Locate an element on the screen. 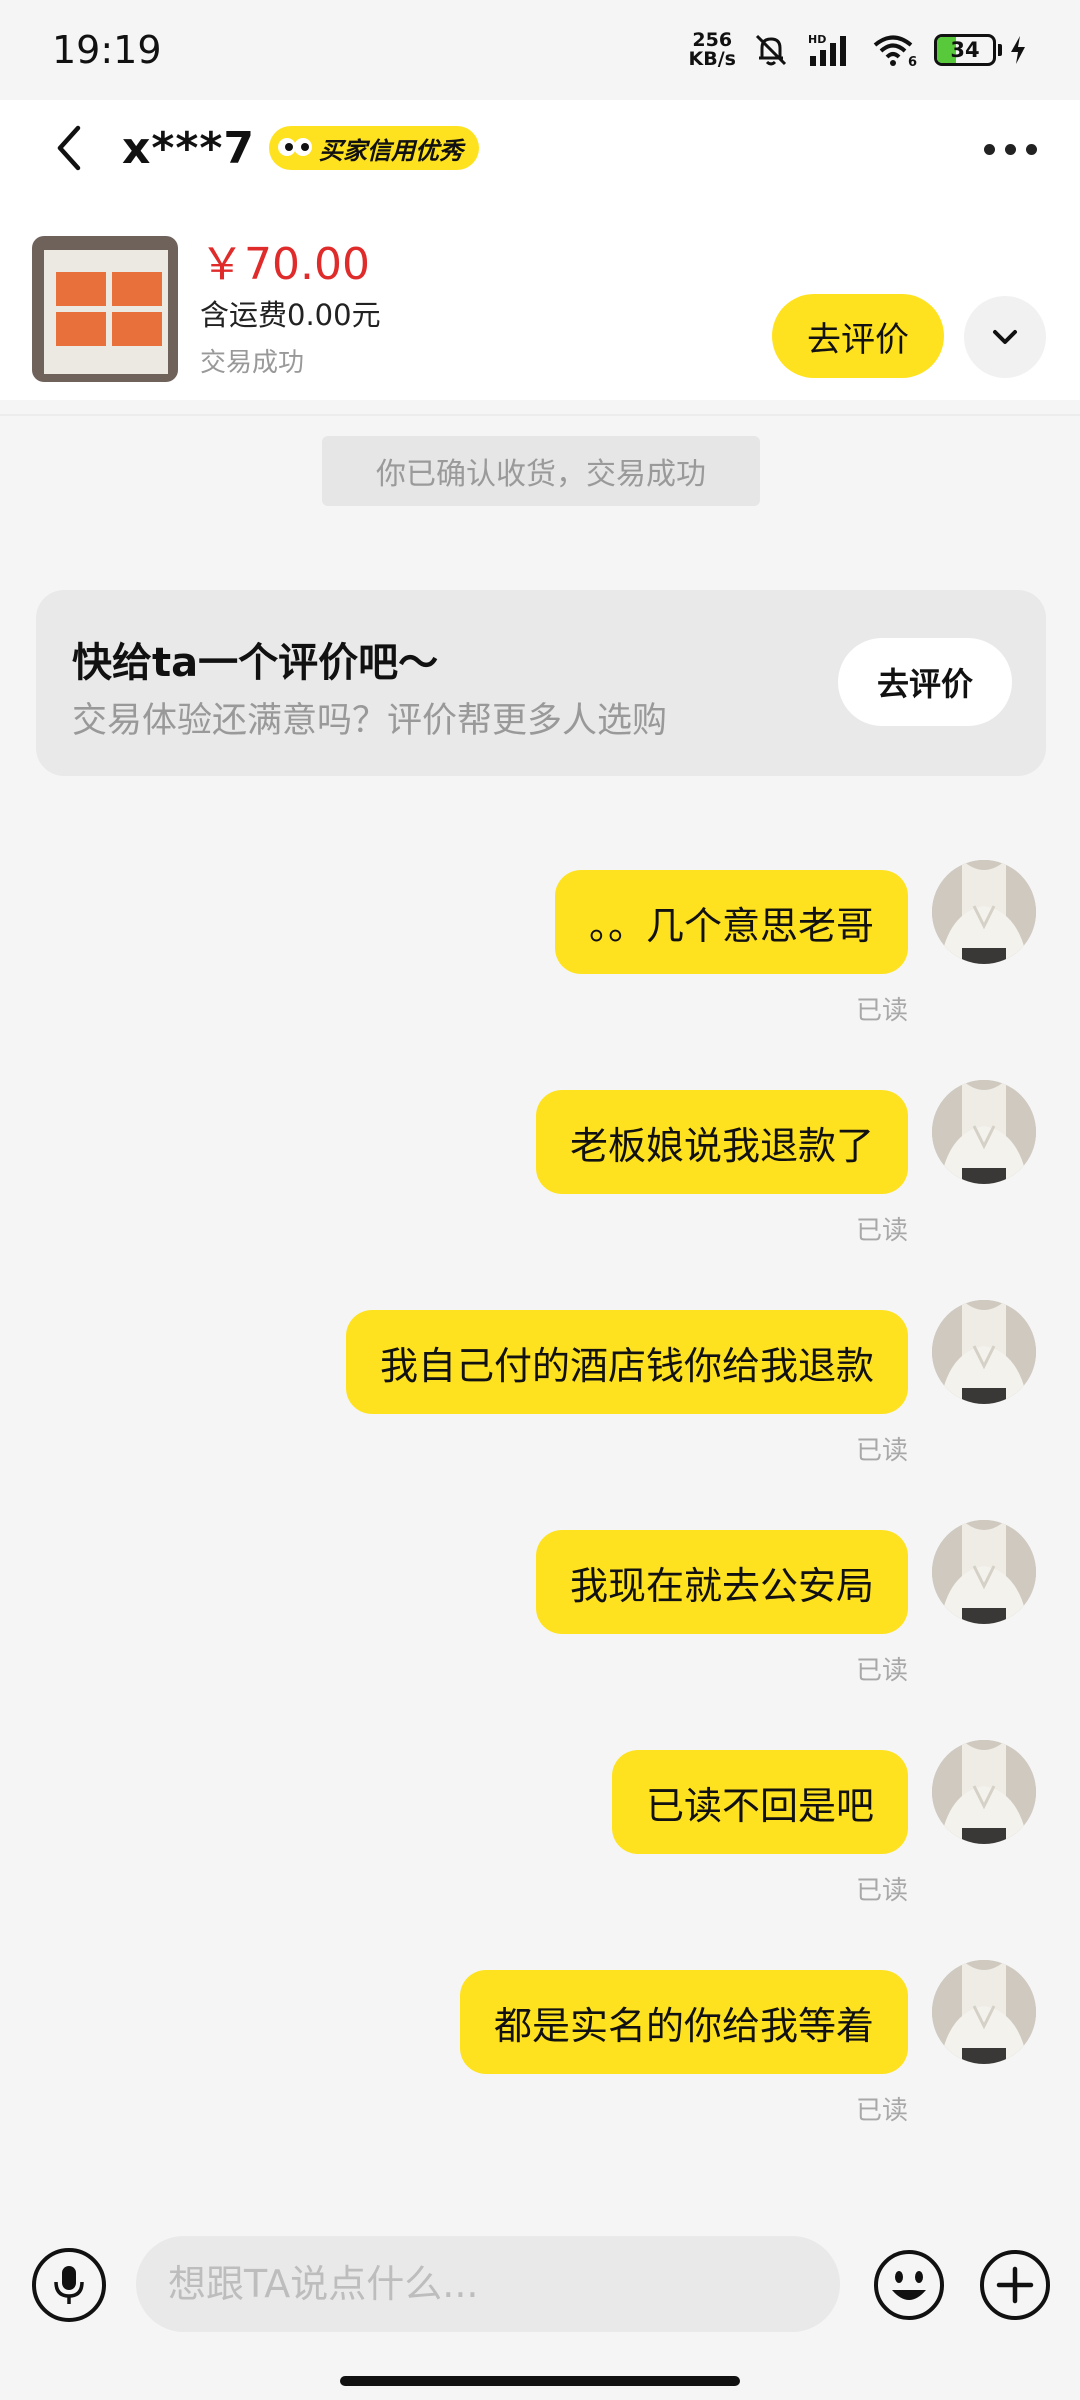 This screenshot has width=1080, height=2400. signal-icon: HD is located at coordinates (827, 49).